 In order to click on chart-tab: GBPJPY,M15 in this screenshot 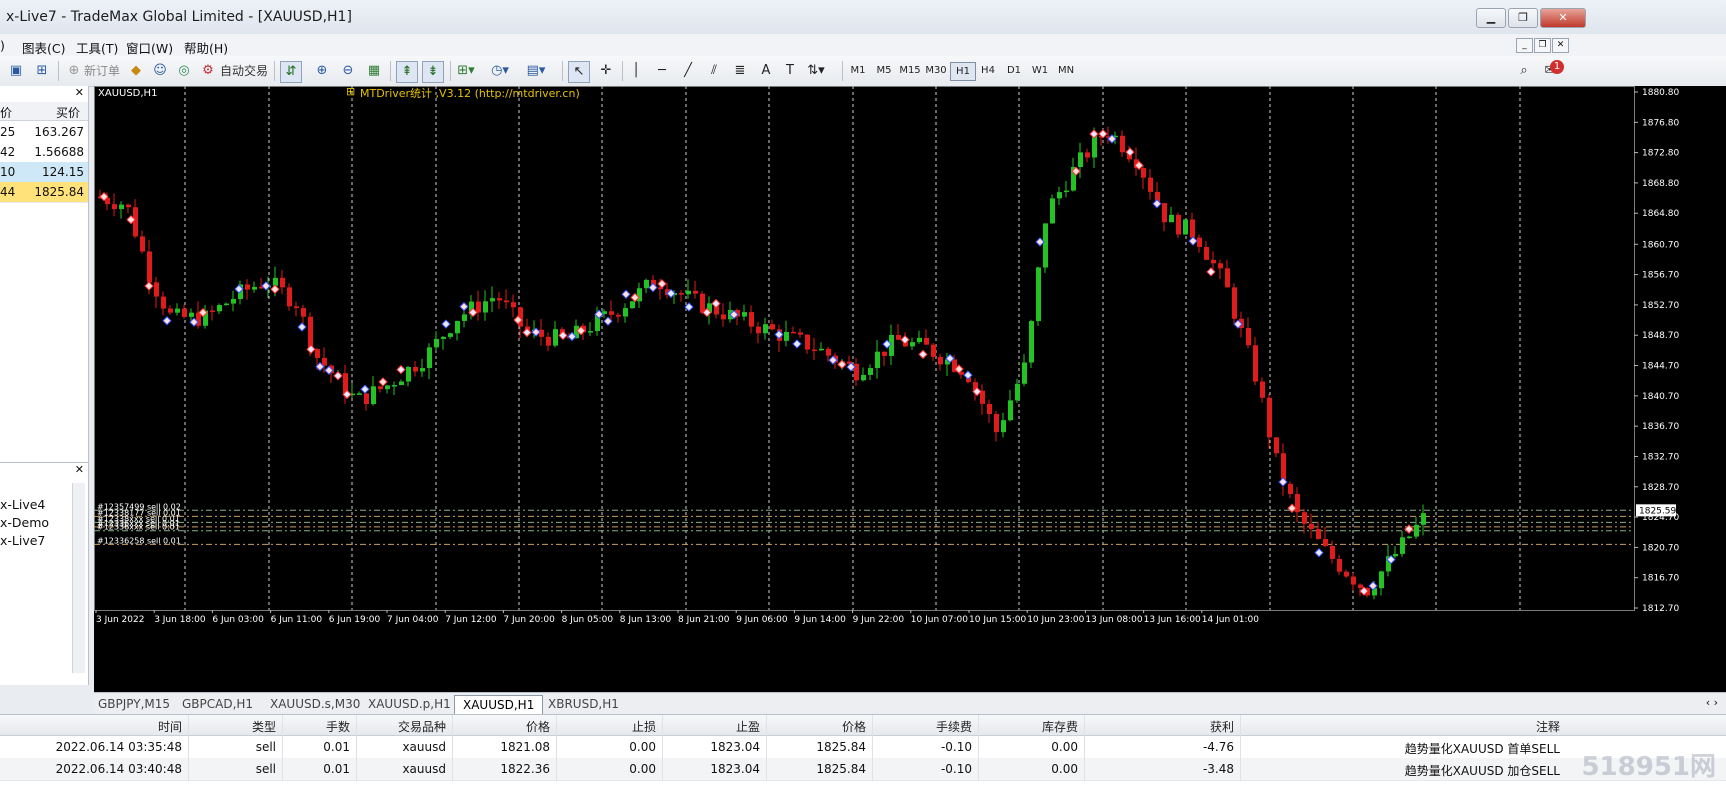, I will do `click(134, 704)`.